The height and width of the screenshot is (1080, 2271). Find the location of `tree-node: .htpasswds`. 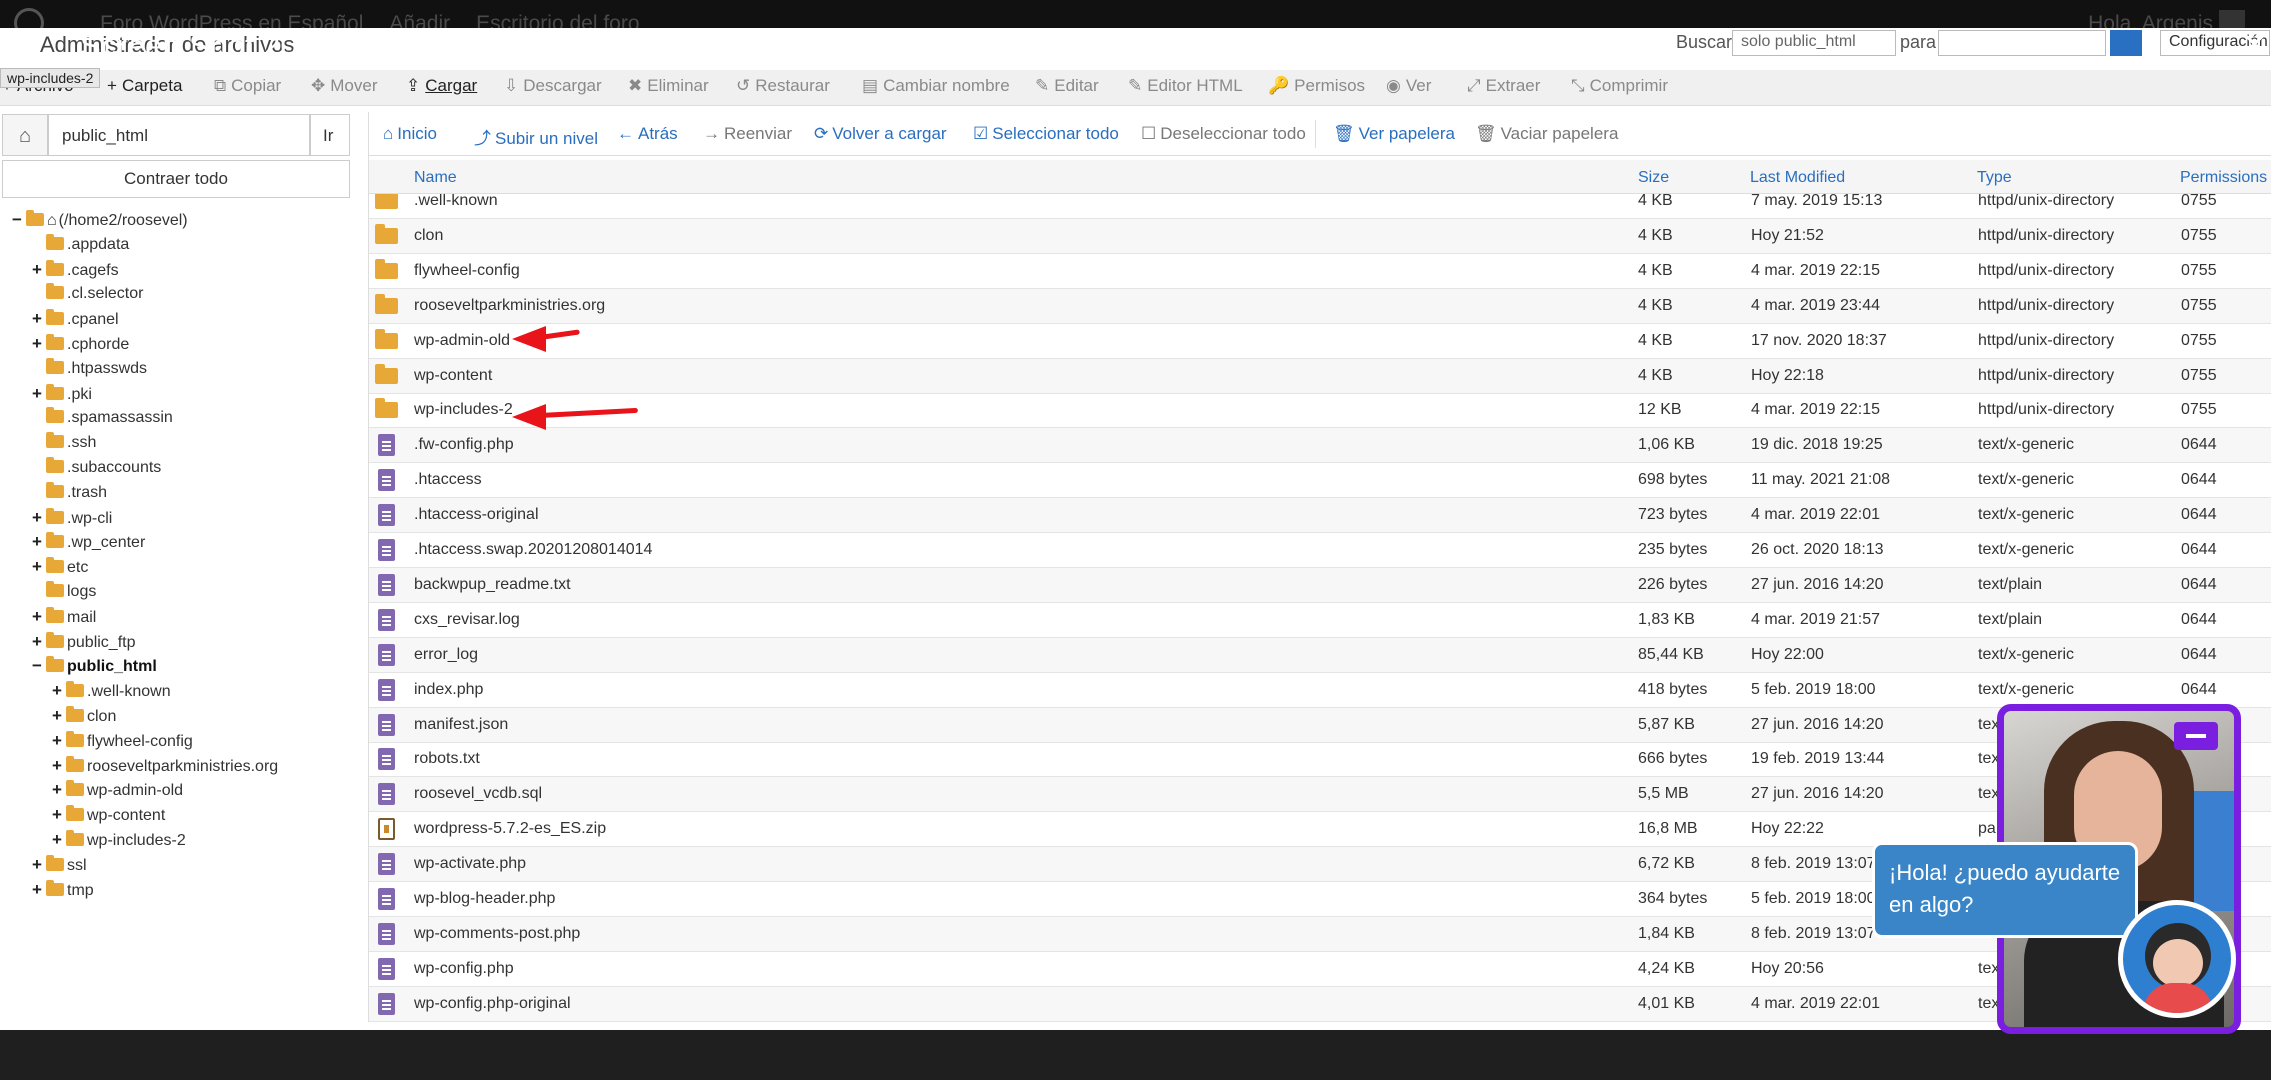

tree-node: .htpasswds is located at coordinates (89, 369).